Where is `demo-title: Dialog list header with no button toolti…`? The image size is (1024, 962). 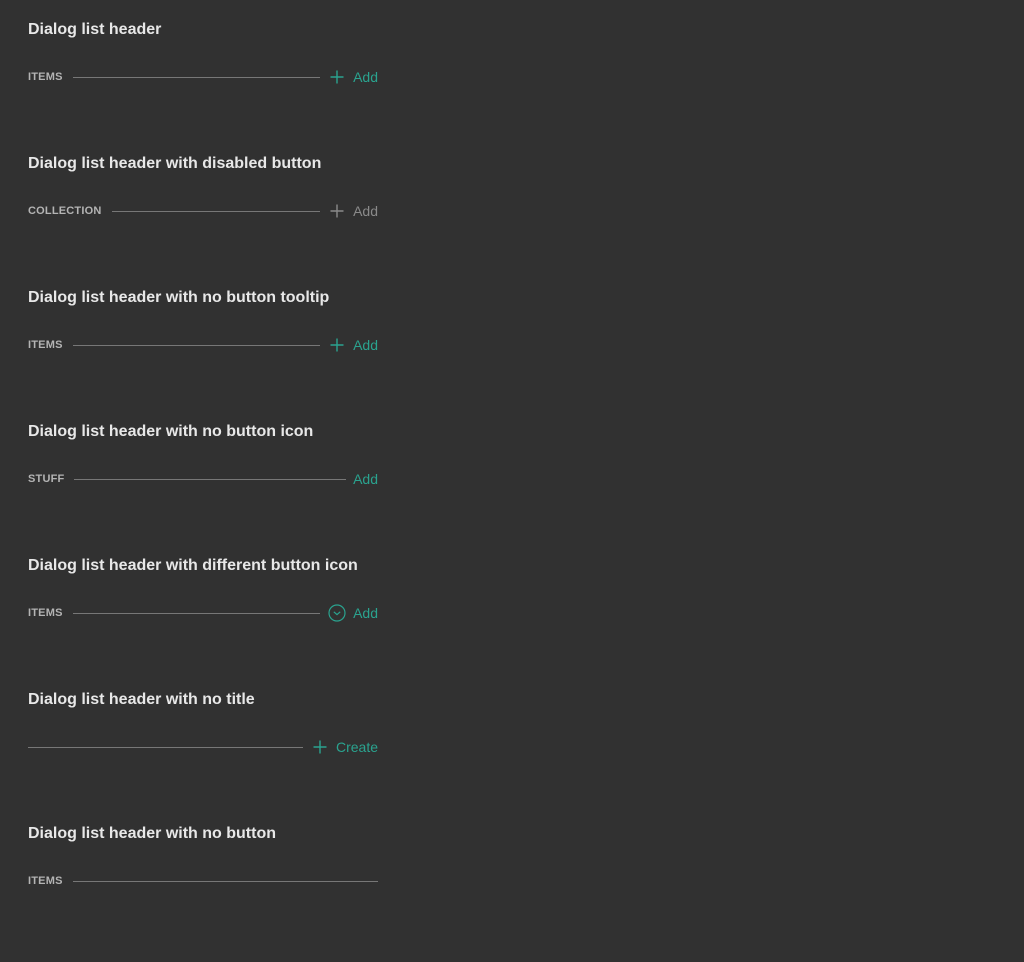
demo-title: Dialog list header with no button toolti… is located at coordinates (179, 297).